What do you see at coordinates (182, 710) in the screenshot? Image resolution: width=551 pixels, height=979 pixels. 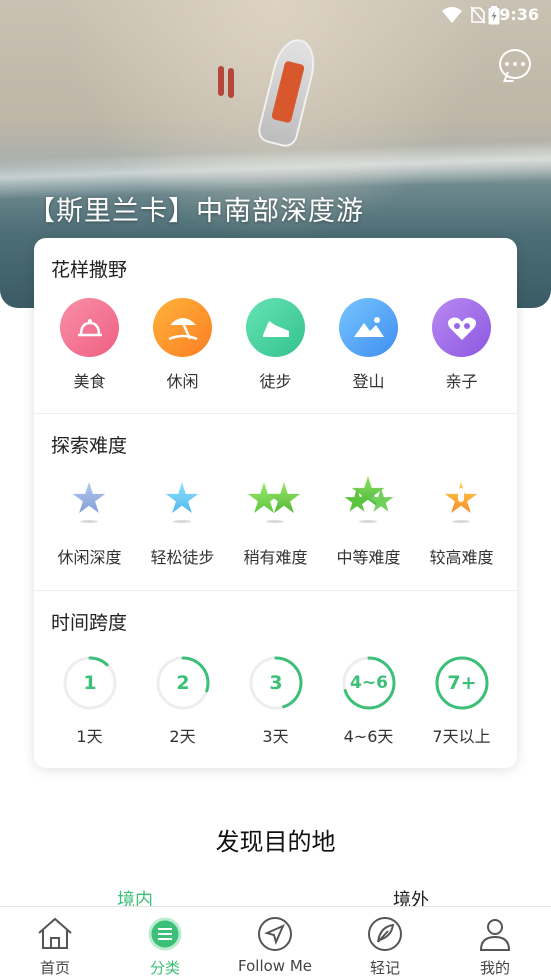 I see `duration-item-2: 2 2天` at bounding box center [182, 710].